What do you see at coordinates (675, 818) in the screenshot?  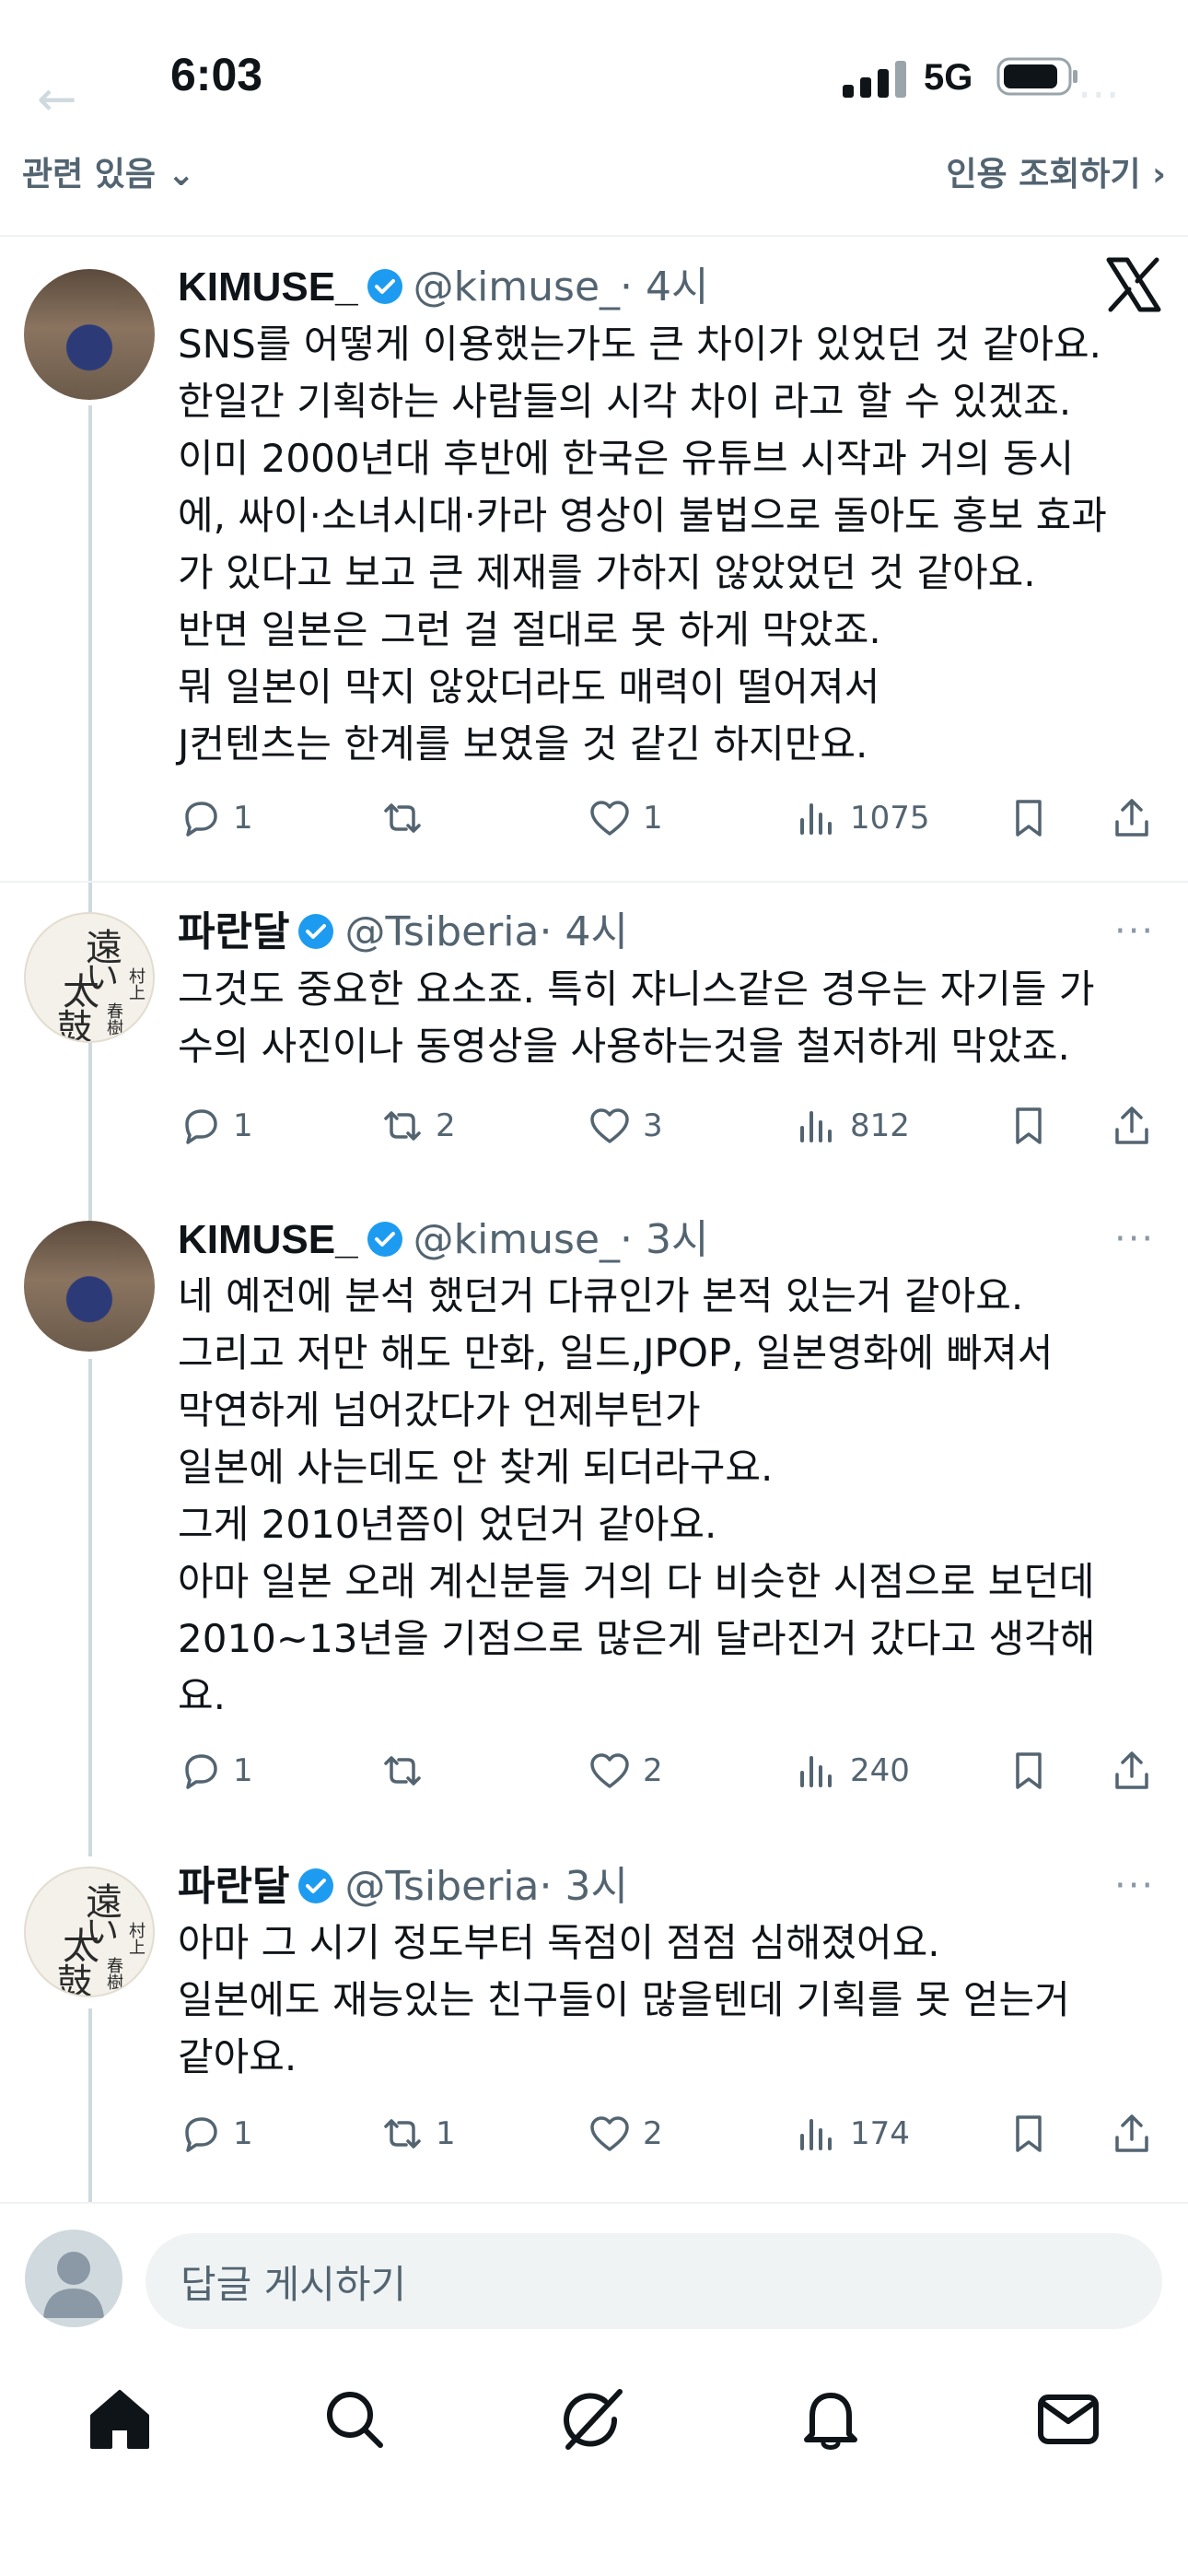 I see `tweet-actions: 1 1 1075` at bounding box center [675, 818].